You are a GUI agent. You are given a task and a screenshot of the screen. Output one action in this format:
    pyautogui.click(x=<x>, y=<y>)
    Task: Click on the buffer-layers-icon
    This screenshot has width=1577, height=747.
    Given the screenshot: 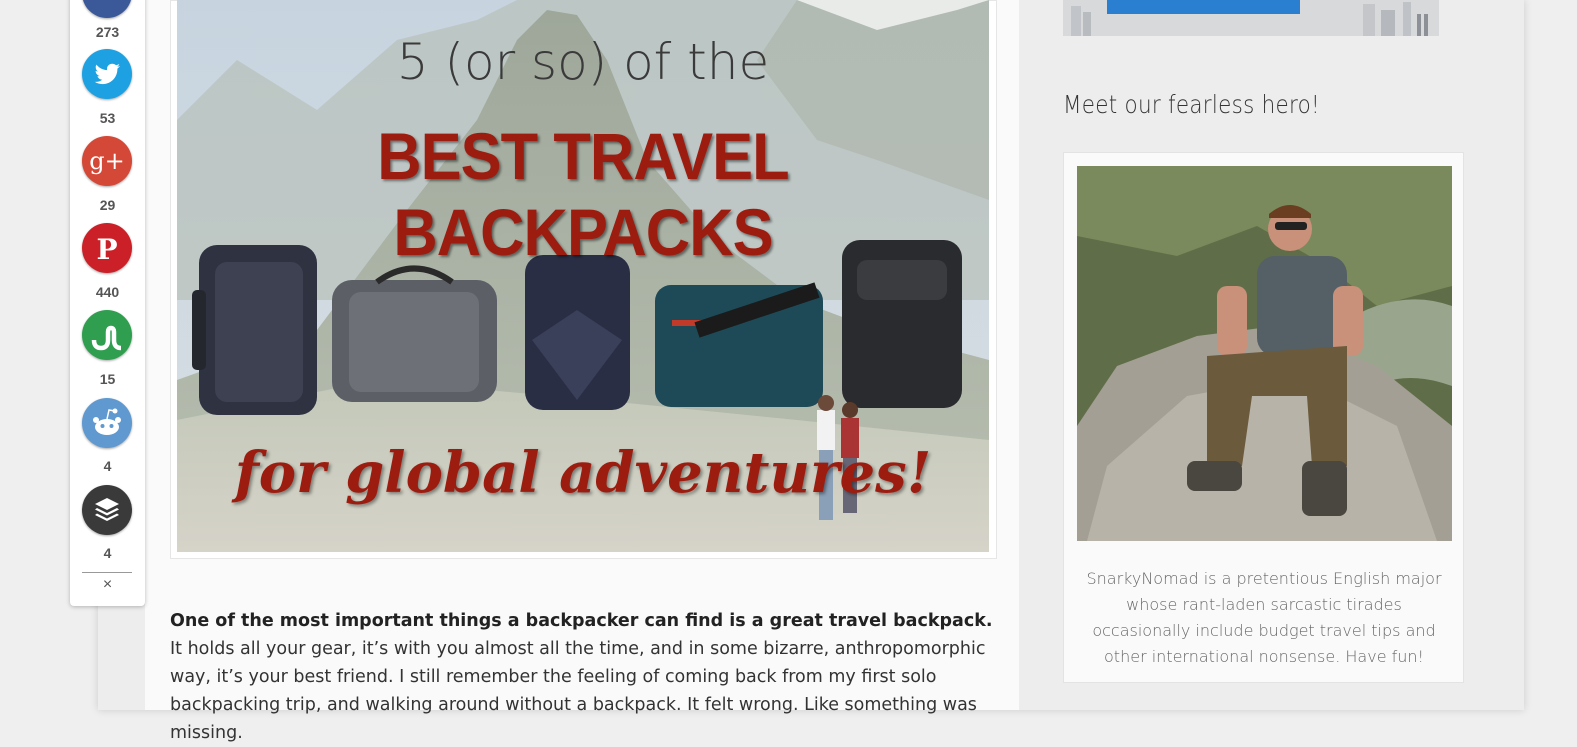 What is the action you would take?
    pyautogui.click(x=107, y=509)
    